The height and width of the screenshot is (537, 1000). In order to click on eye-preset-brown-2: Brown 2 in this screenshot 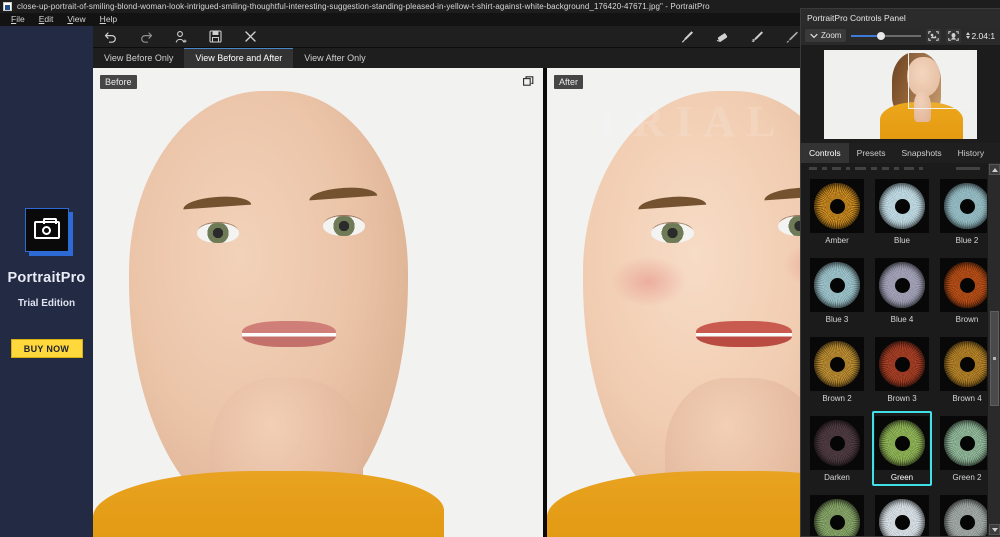, I will do `click(837, 369)`.